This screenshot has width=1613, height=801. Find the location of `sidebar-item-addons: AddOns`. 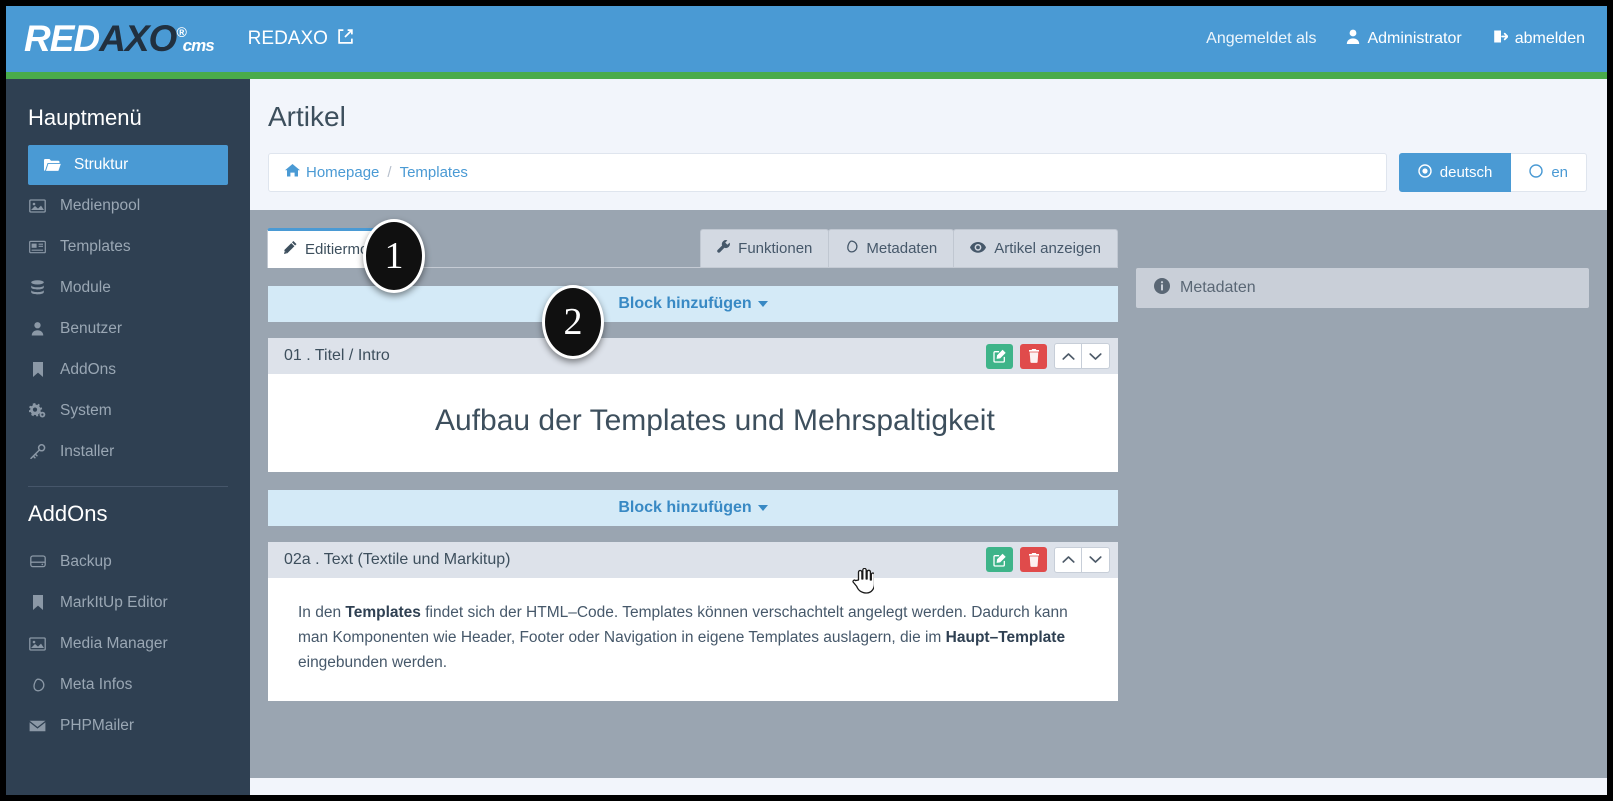

sidebar-item-addons: AddOns is located at coordinates (128, 369).